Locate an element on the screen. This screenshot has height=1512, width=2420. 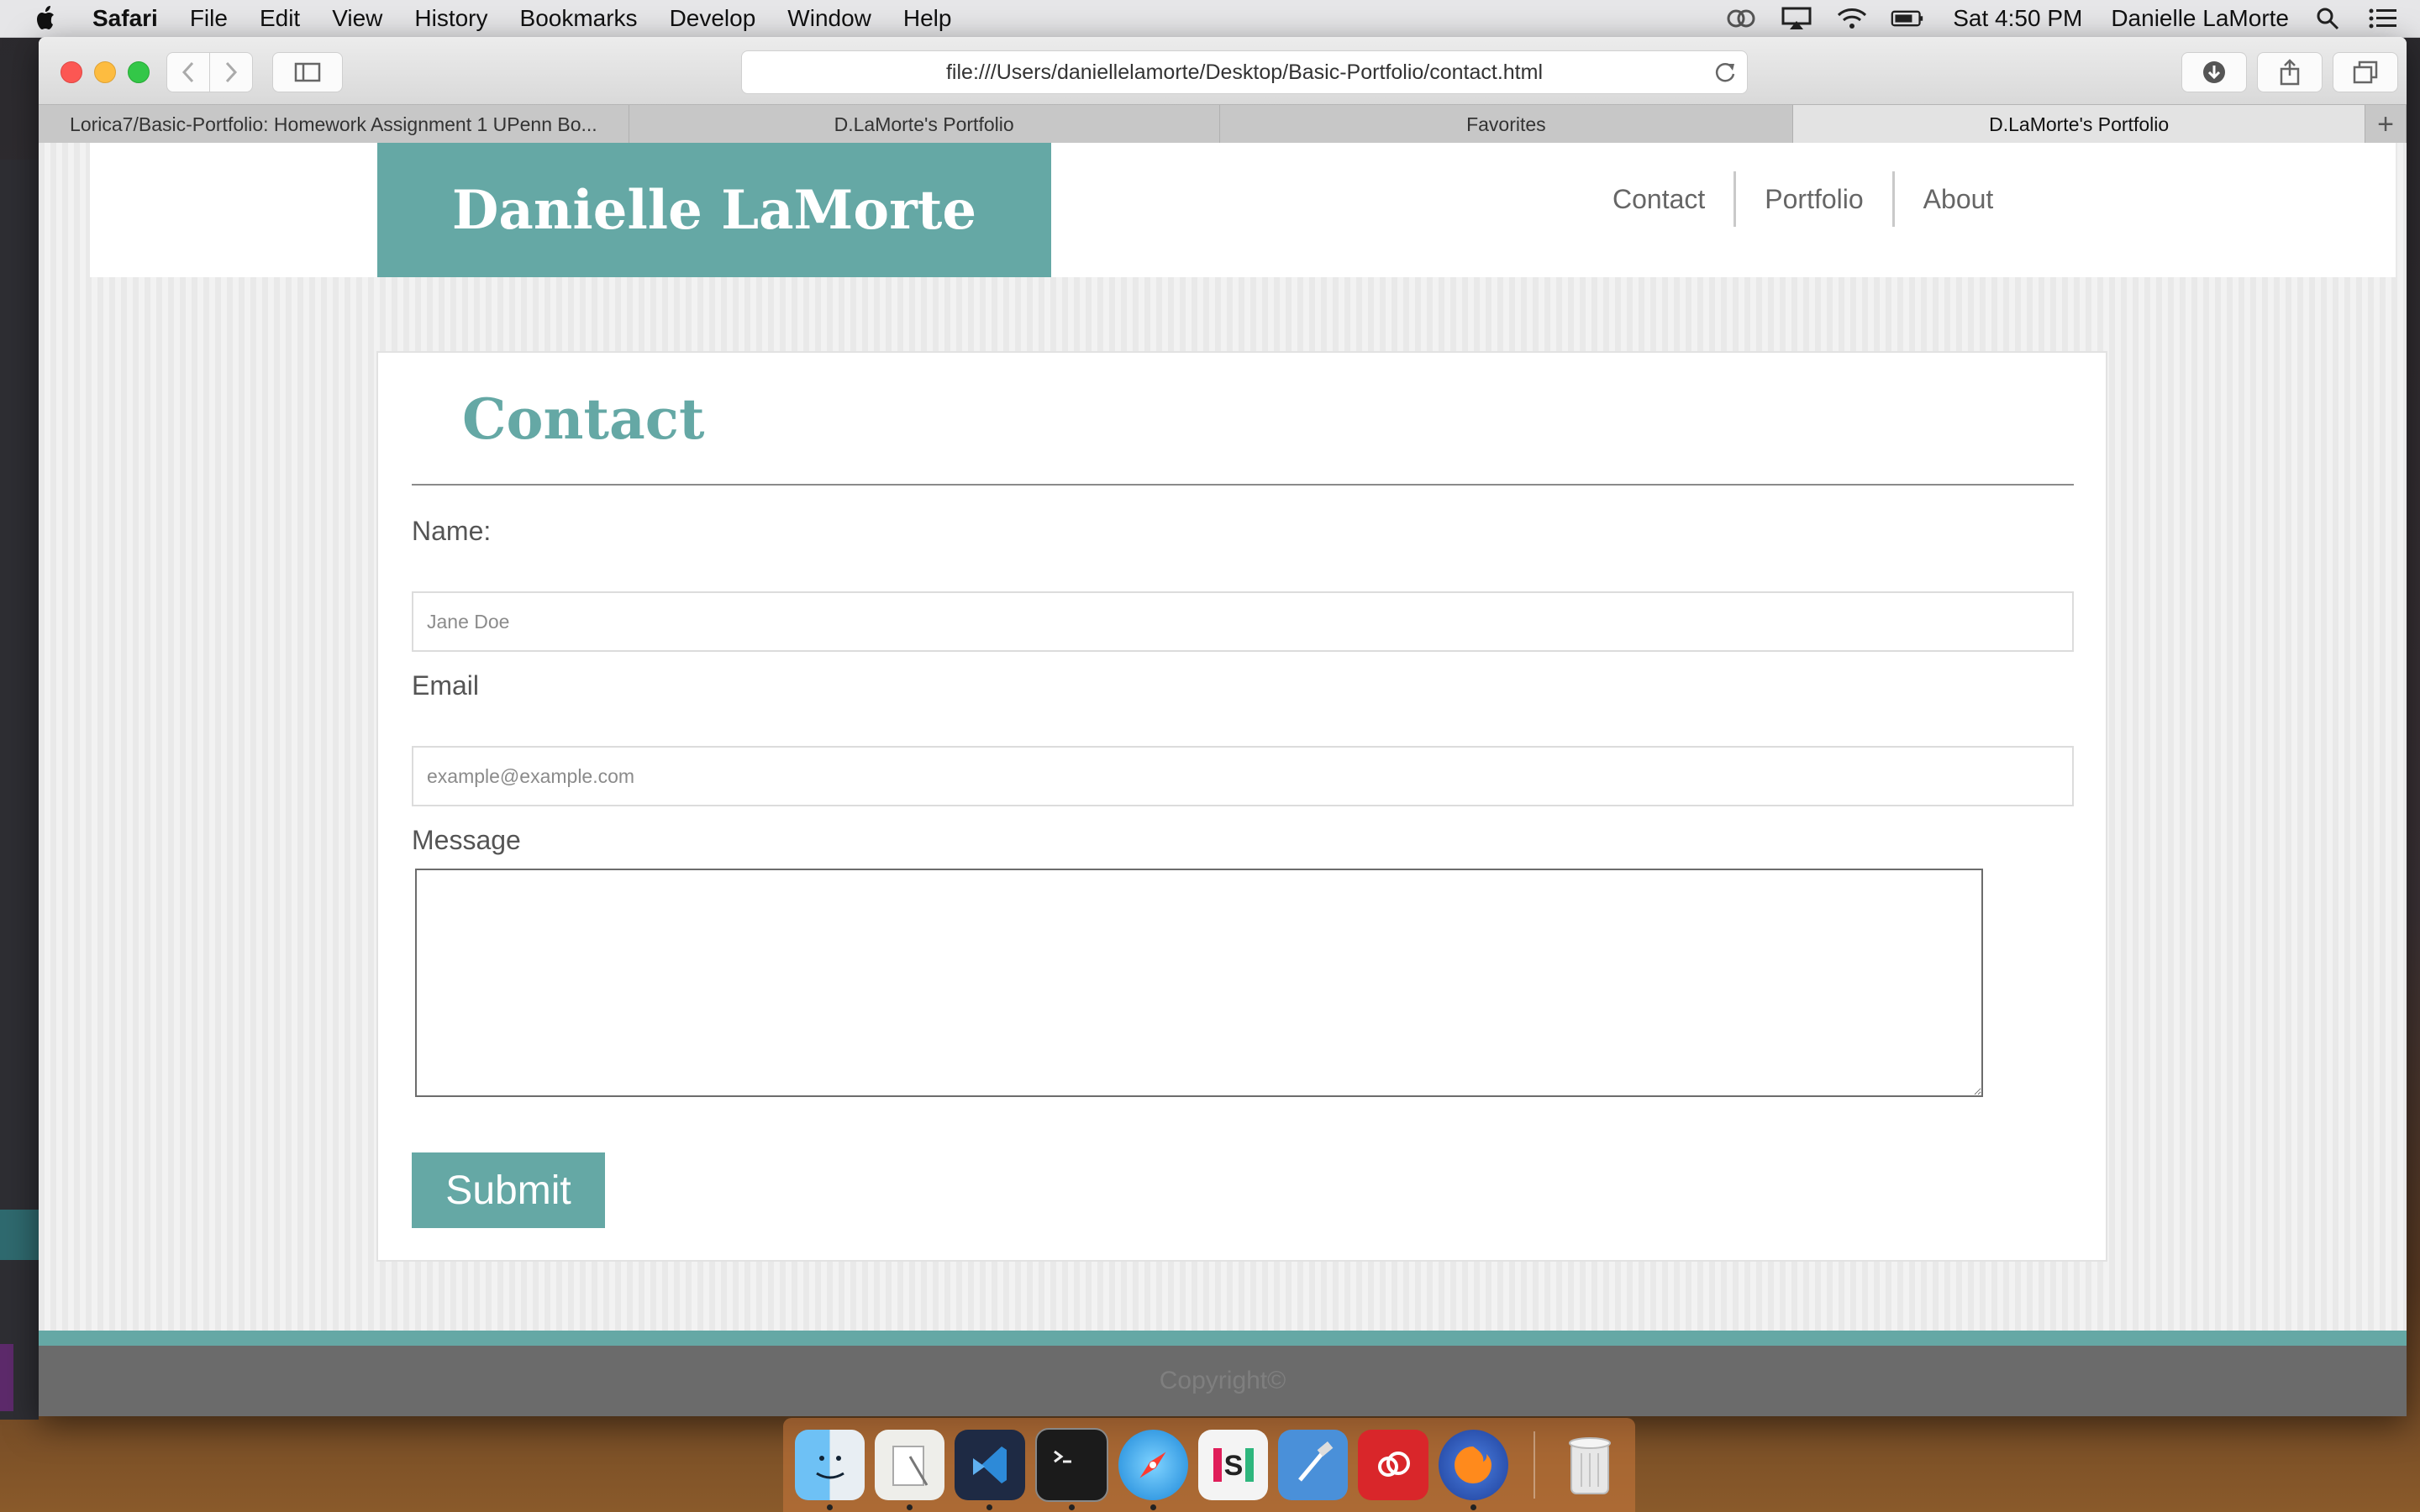
dock: S is located at coordinates (1209, 1465).